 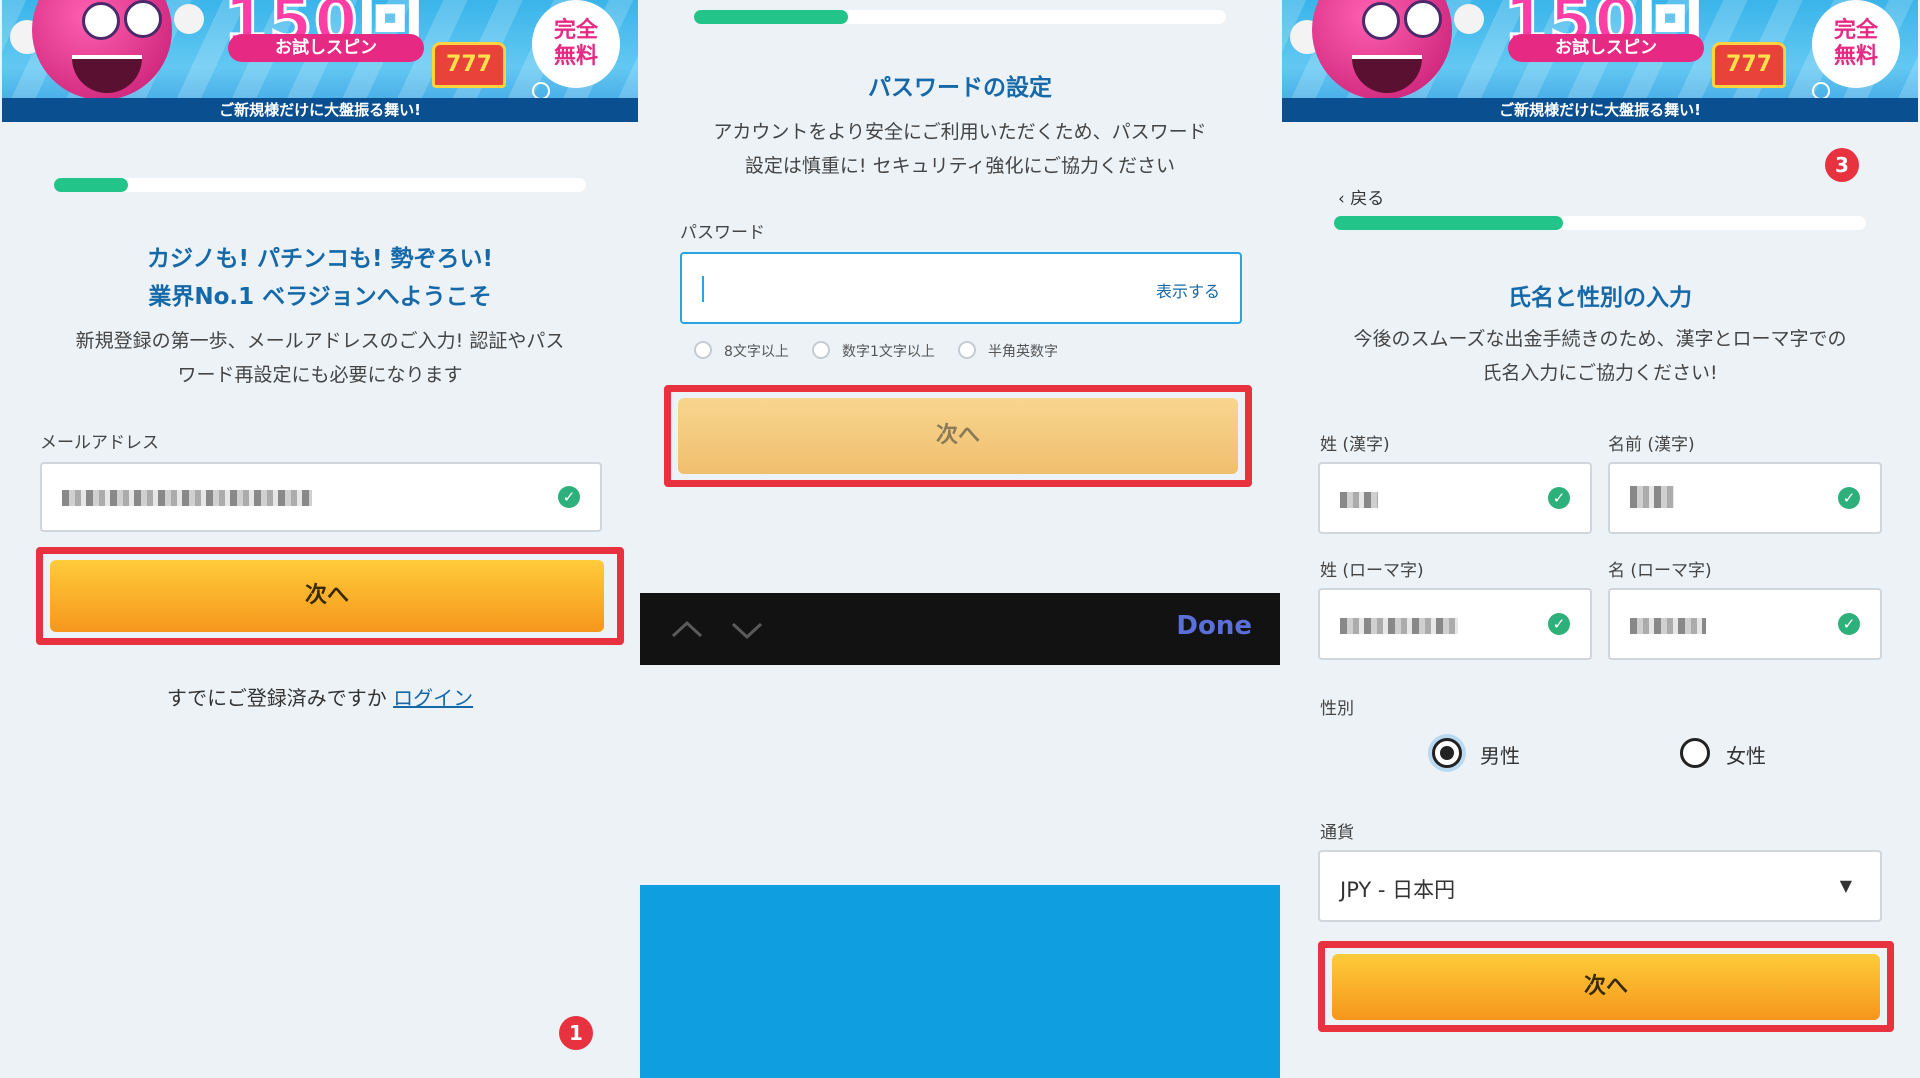 I want to click on last-name-roman-label: 姓 (ローマ字), so click(x=1372, y=571).